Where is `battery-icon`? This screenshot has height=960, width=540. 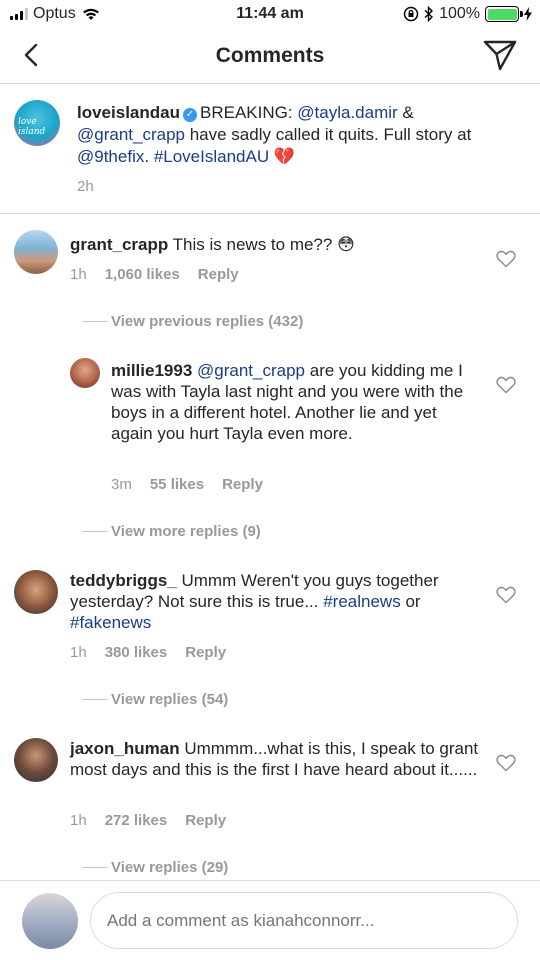
battery-icon is located at coordinates (504, 14).